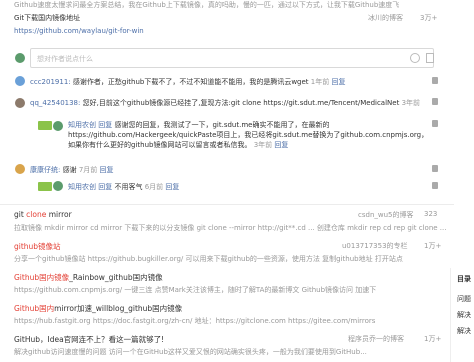 This screenshot has height=362, width=474. I want to click on related-title-plain: GitHub，Idea官网连不上？看这一篇就够了!, so click(89, 339).